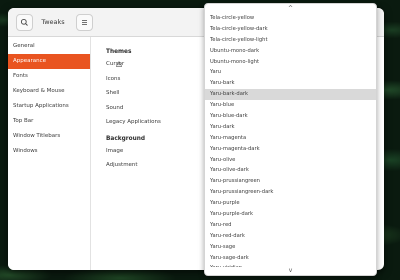  What do you see at coordinates (290, 203) in the screenshot?
I see `theme-option: Yaru-purple` at bounding box center [290, 203].